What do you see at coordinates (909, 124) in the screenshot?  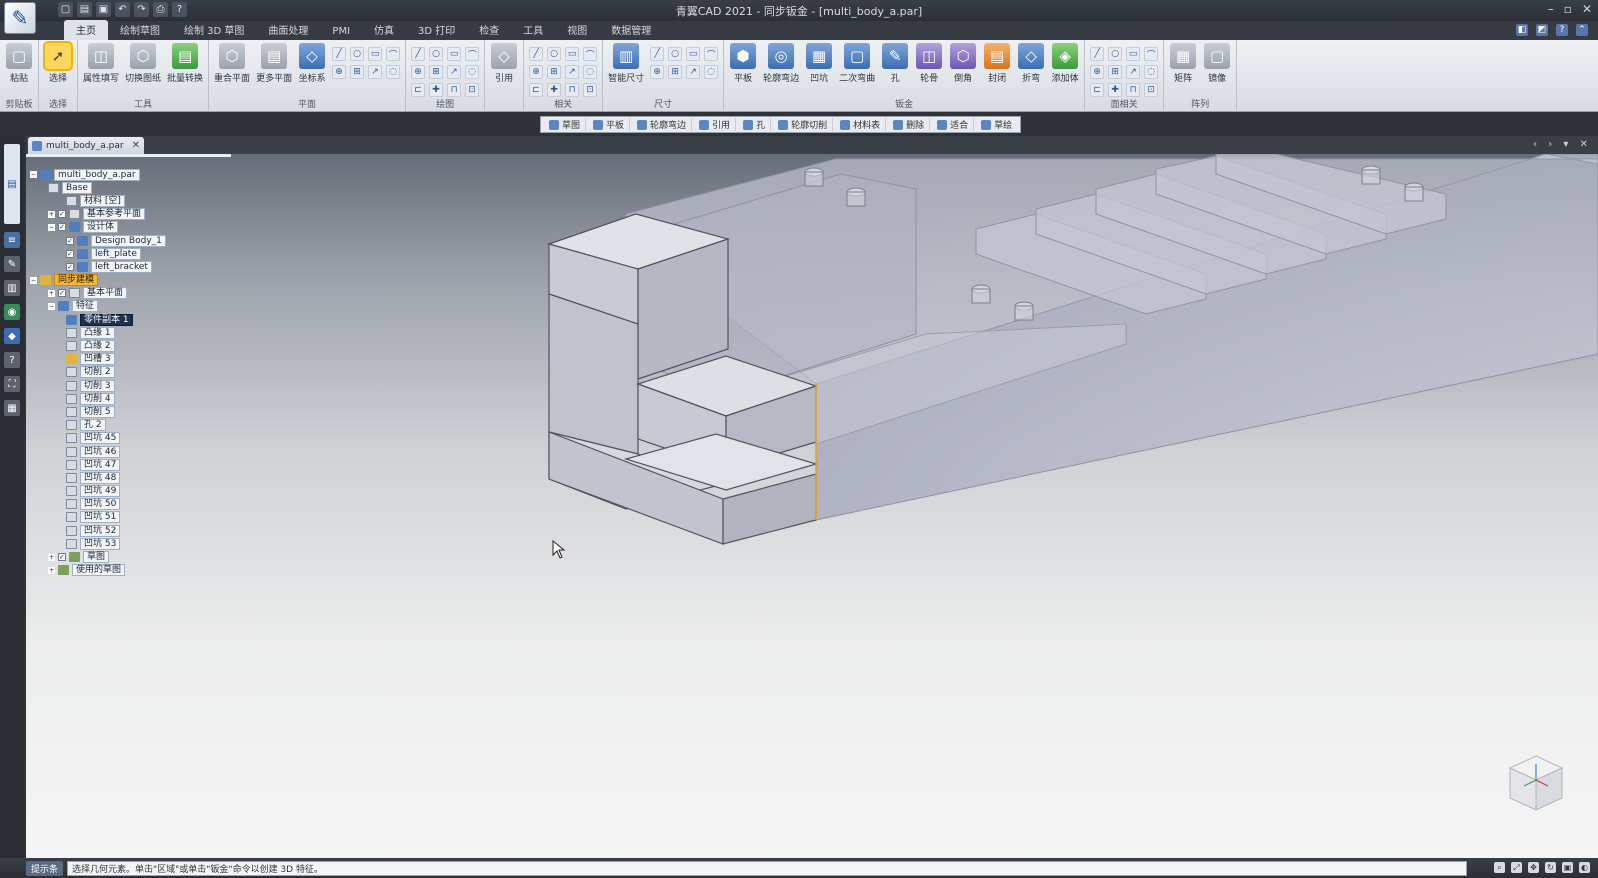 I see `command-bar-item: 删除` at bounding box center [909, 124].